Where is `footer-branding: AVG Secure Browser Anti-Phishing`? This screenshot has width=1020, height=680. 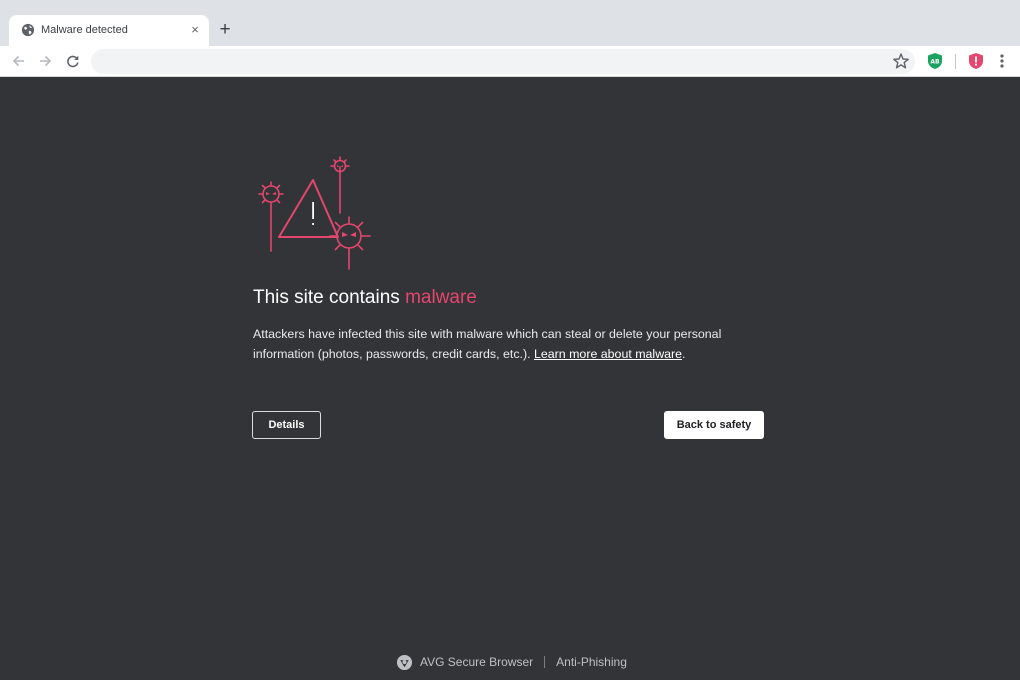
footer-branding: AVG Secure Browser Anti-Phishing is located at coordinates (511, 662).